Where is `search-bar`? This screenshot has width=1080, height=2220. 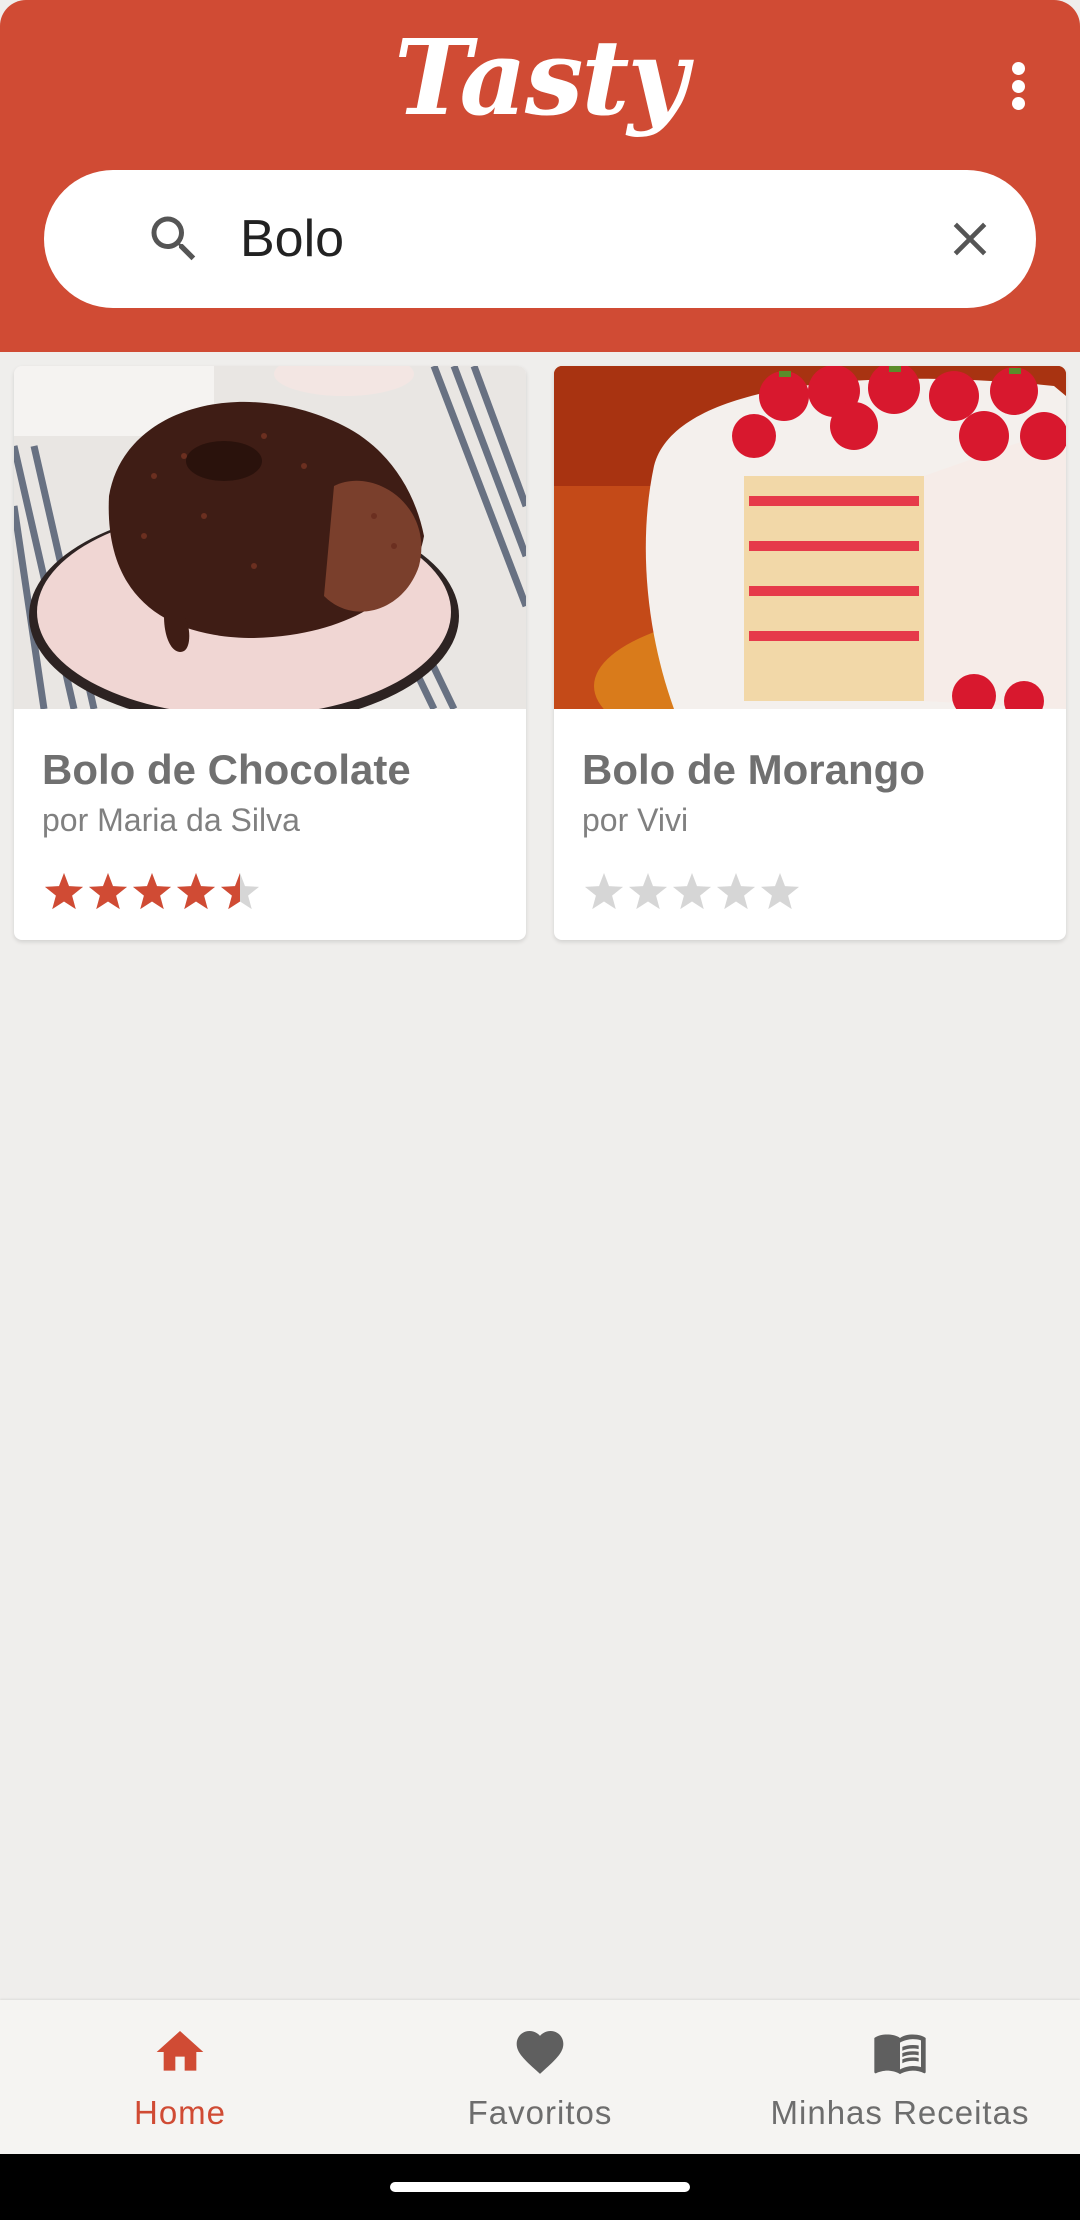
search-bar is located at coordinates (540, 239).